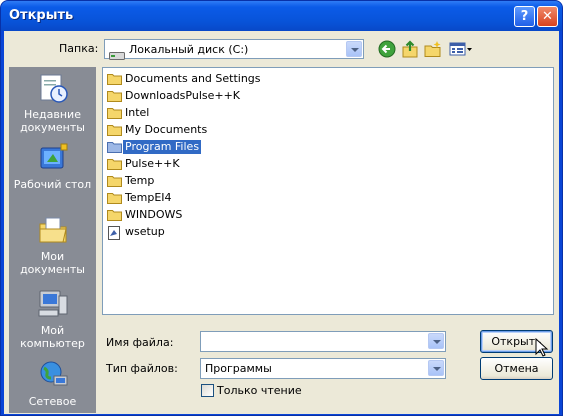 The image size is (563, 416). I want to click on places-item-recent: Недавние документы, so click(52, 103).